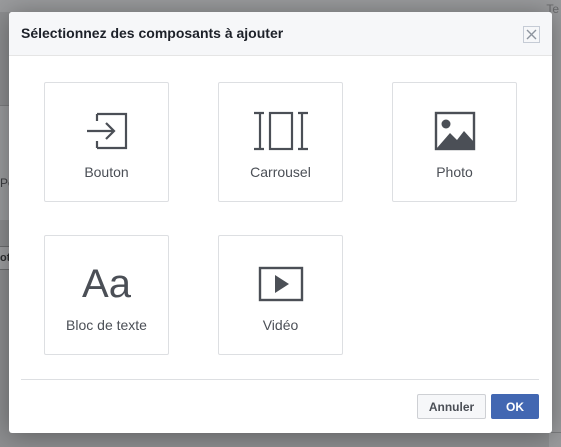  I want to click on background-top-bar, so click(280, 6).